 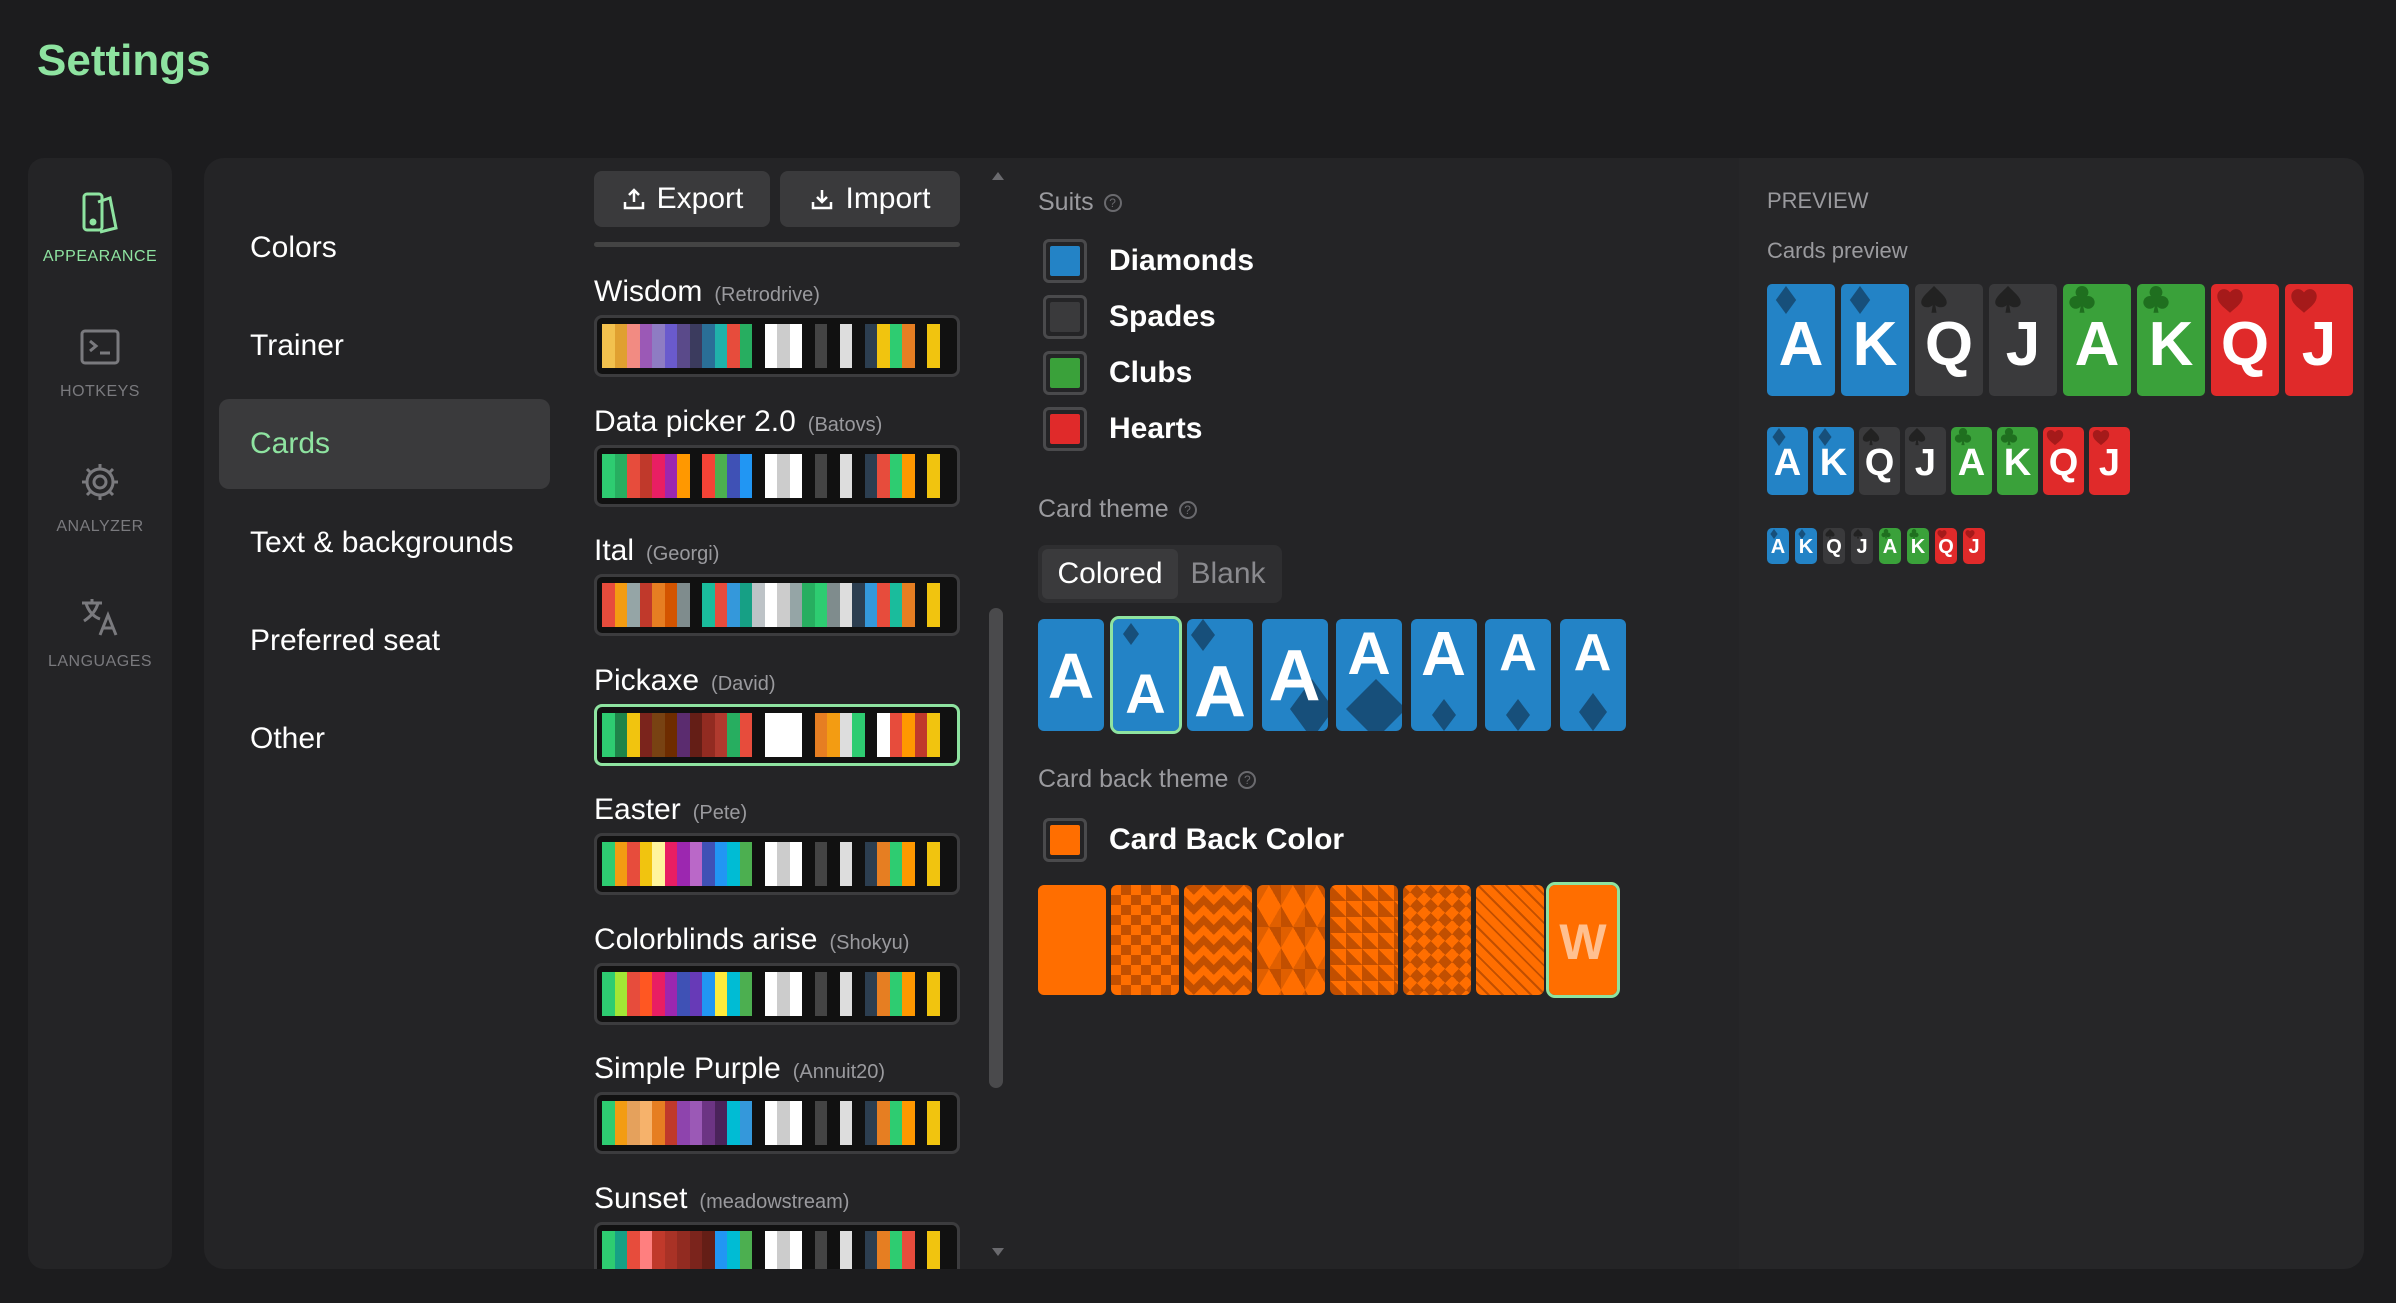 I want to click on theme-item: Pickaxe (David), so click(x=777, y=715).